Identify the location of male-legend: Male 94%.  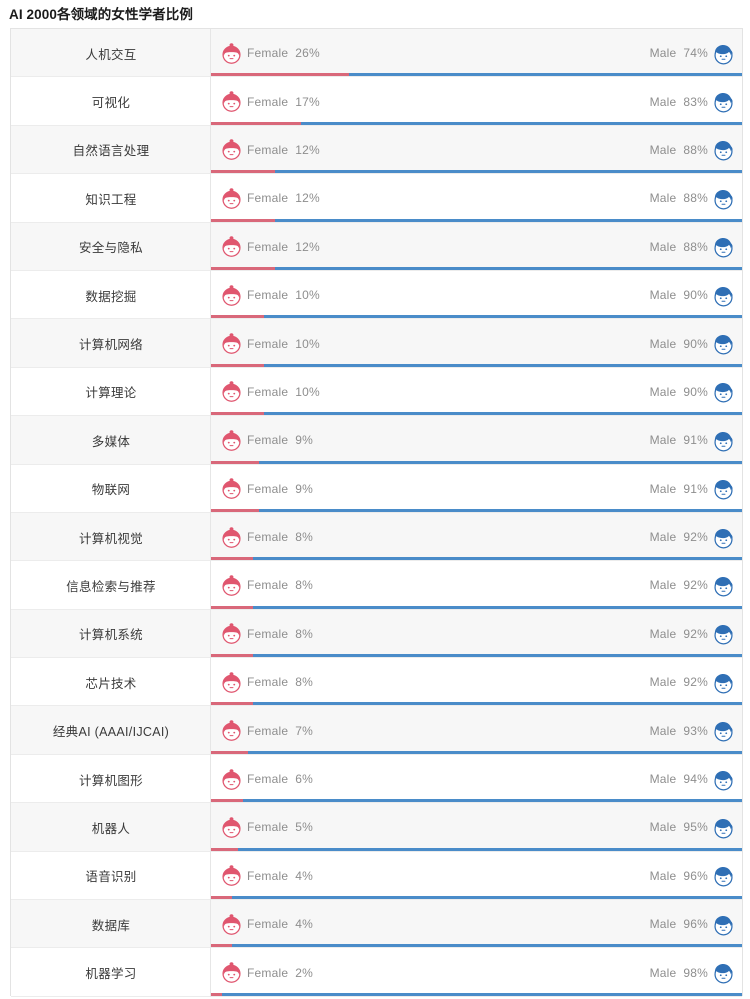
(693, 779).